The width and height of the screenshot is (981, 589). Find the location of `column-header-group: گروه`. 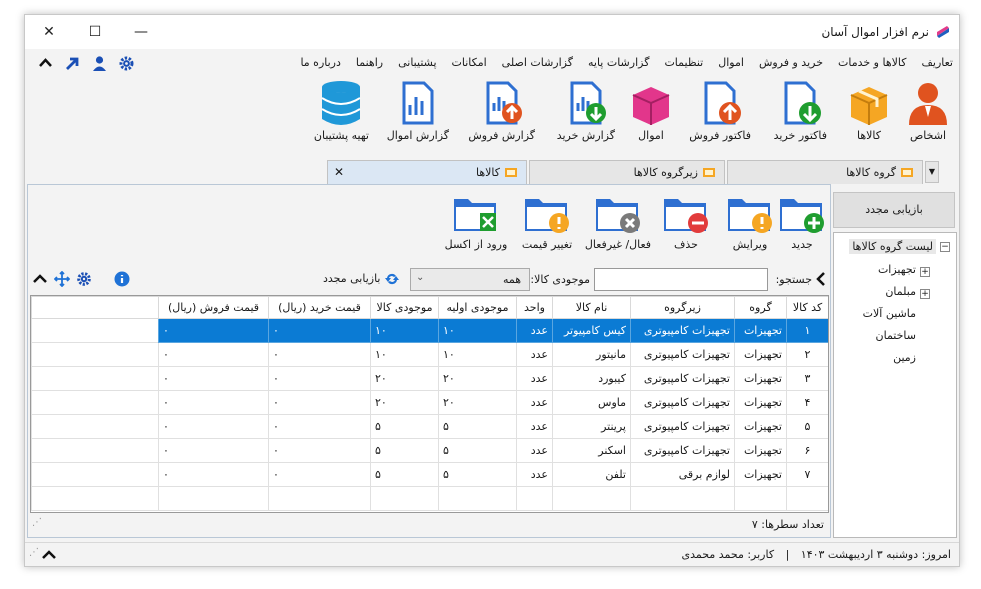

column-header-group: گروه is located at coordinates (760, 307).